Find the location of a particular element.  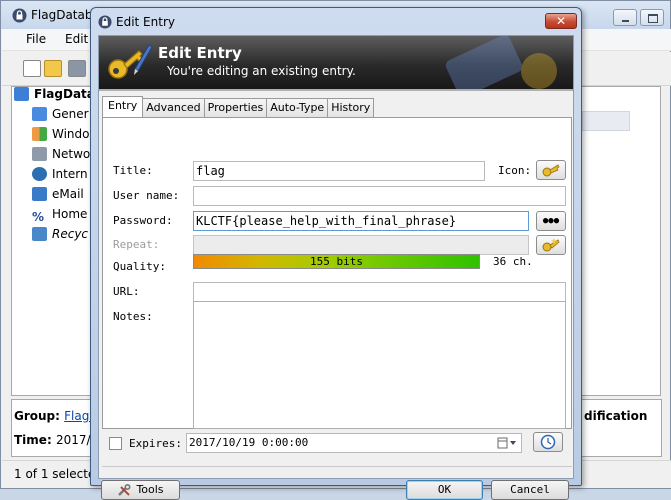

percent-icon: % is located at coordinates (39, 217).